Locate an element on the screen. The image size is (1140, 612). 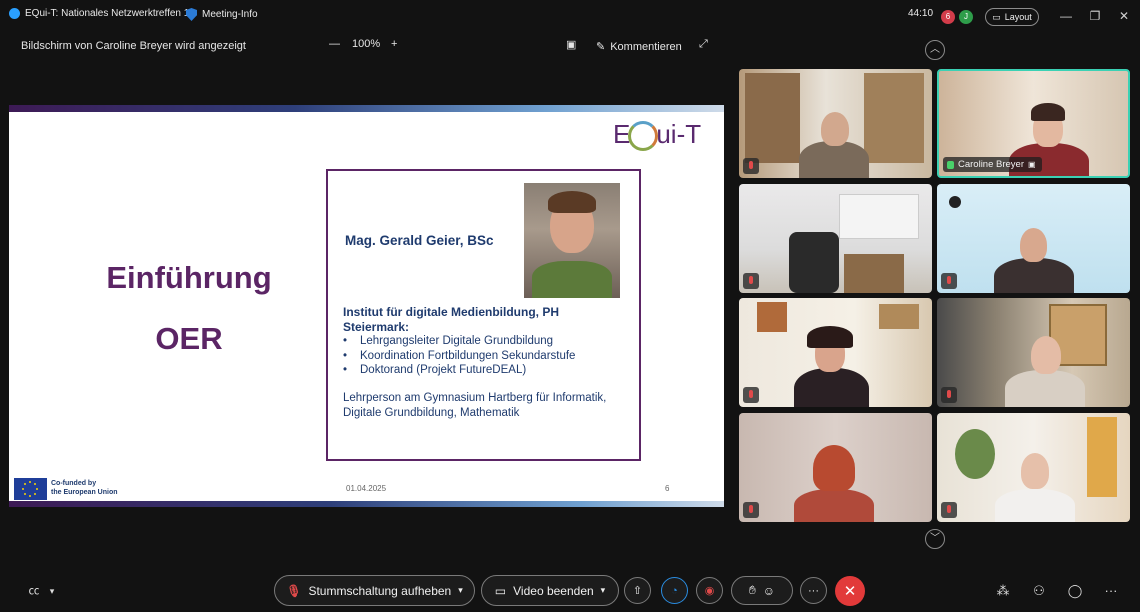
end-call-icon: ✕ is located at coordinates (850, 591).